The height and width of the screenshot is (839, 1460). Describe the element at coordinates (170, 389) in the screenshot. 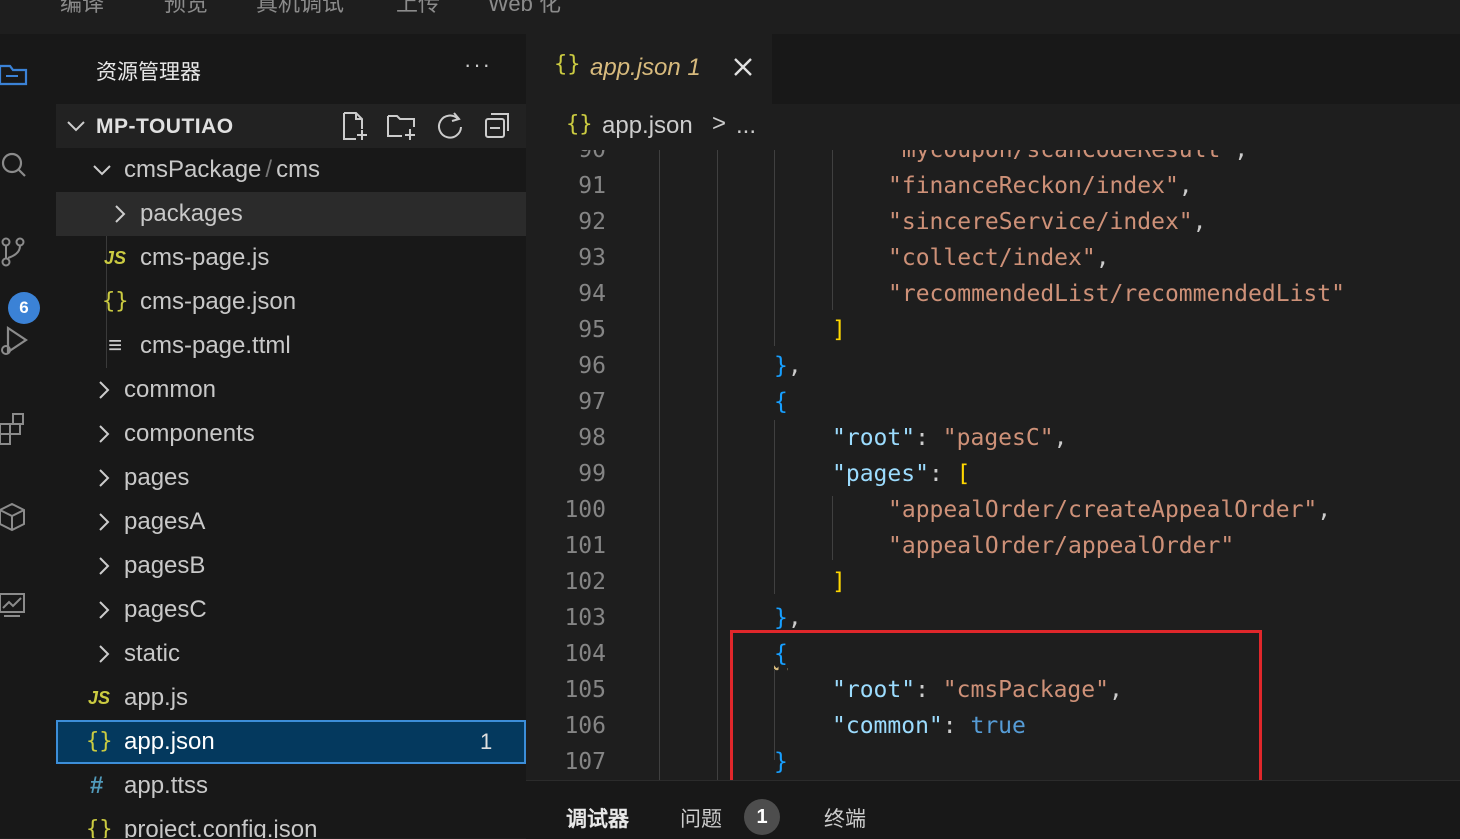

I see `tree-item-label: common` at that location.